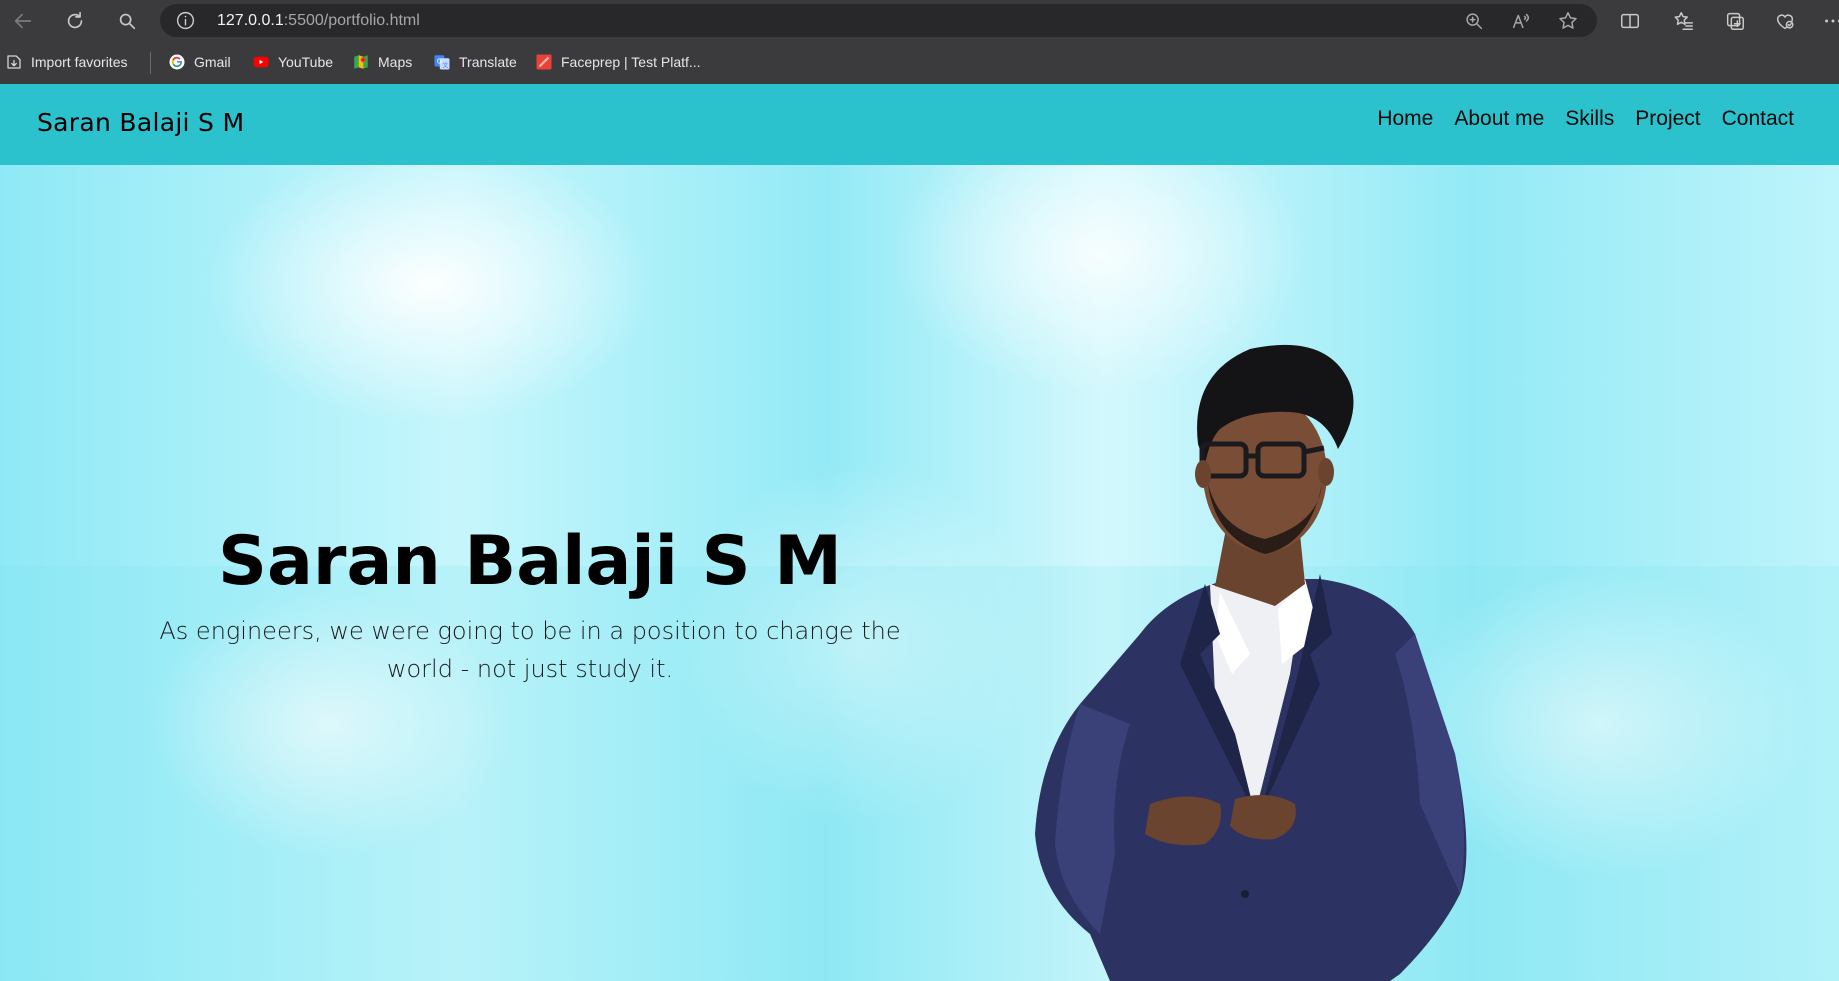  I want to click on browser-essentials-icon, so click(1785, 21).